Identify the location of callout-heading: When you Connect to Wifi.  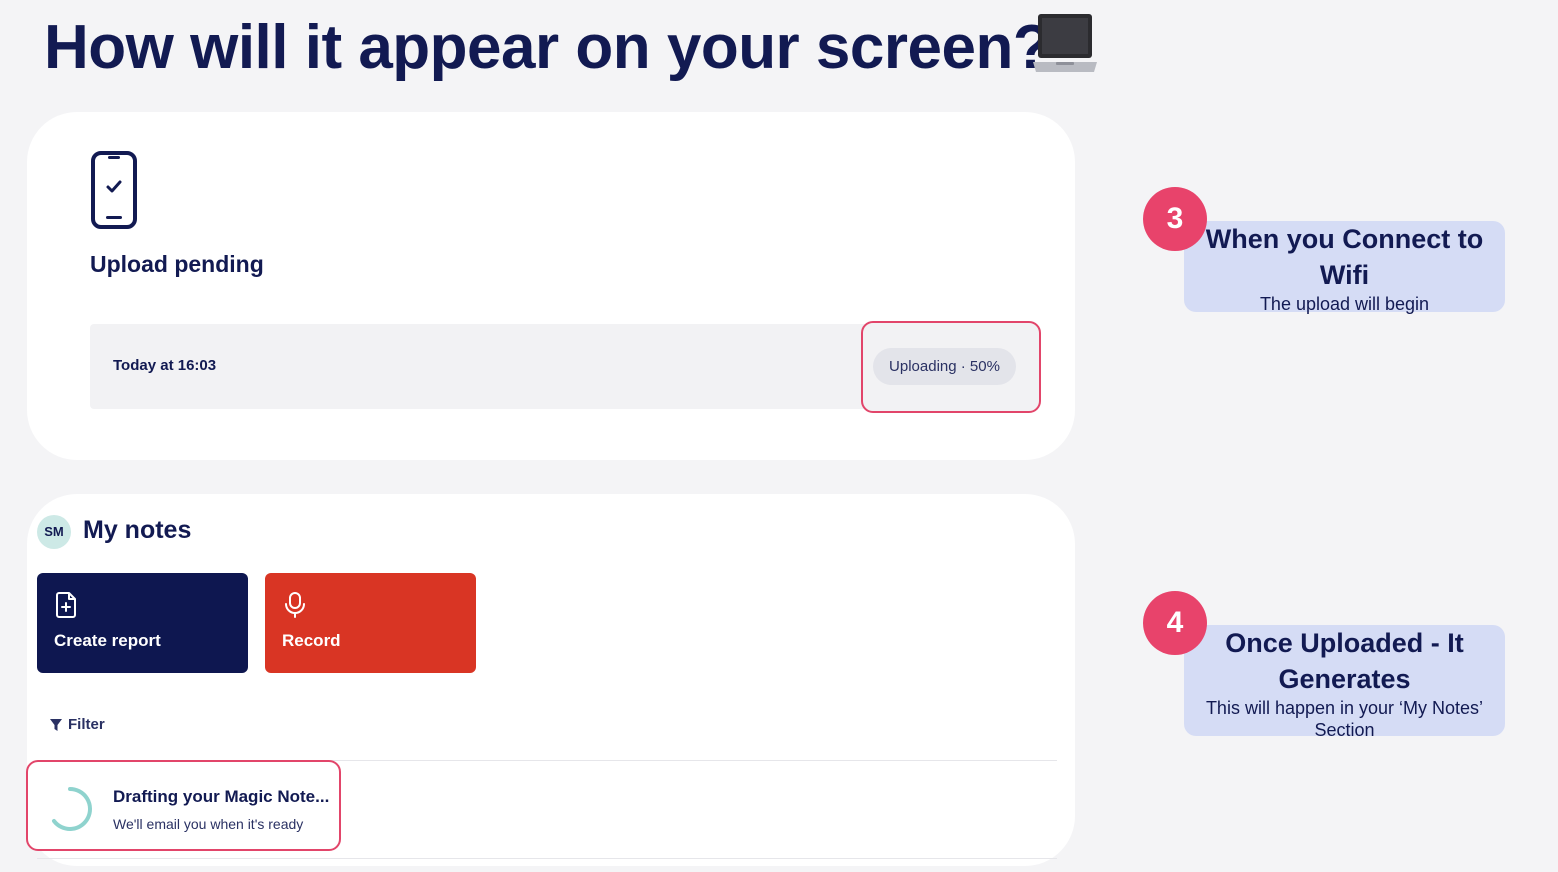
(1344, 257).